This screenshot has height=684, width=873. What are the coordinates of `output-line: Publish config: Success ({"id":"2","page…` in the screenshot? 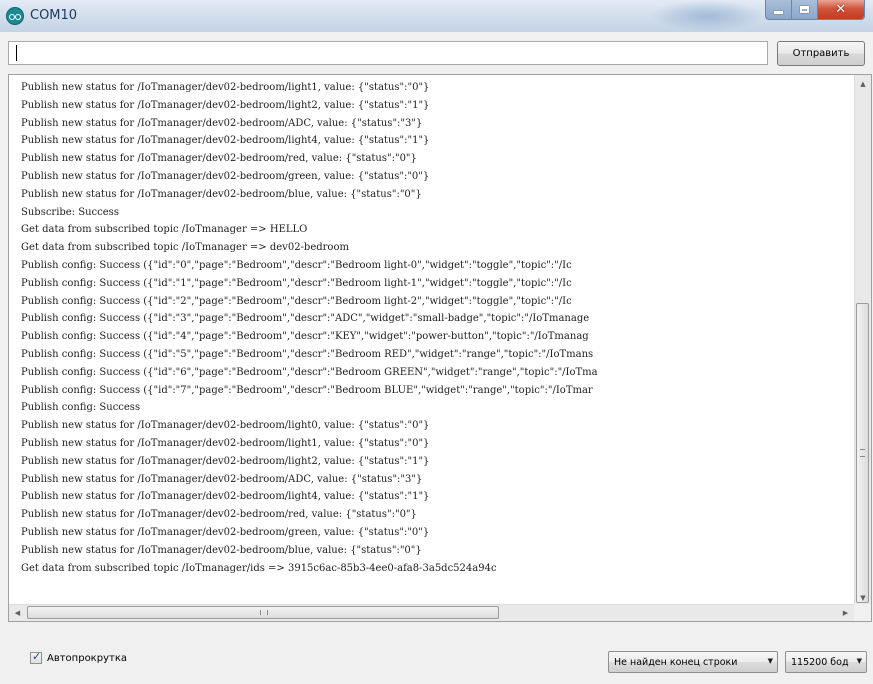 It's located at (296, 301).